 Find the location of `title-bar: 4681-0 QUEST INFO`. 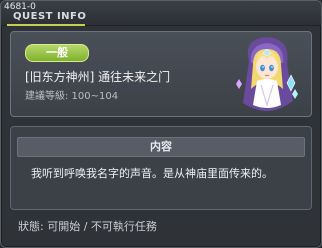

title-bar: 4681-0 QUEST INFO is located at coordinates (161, 13).